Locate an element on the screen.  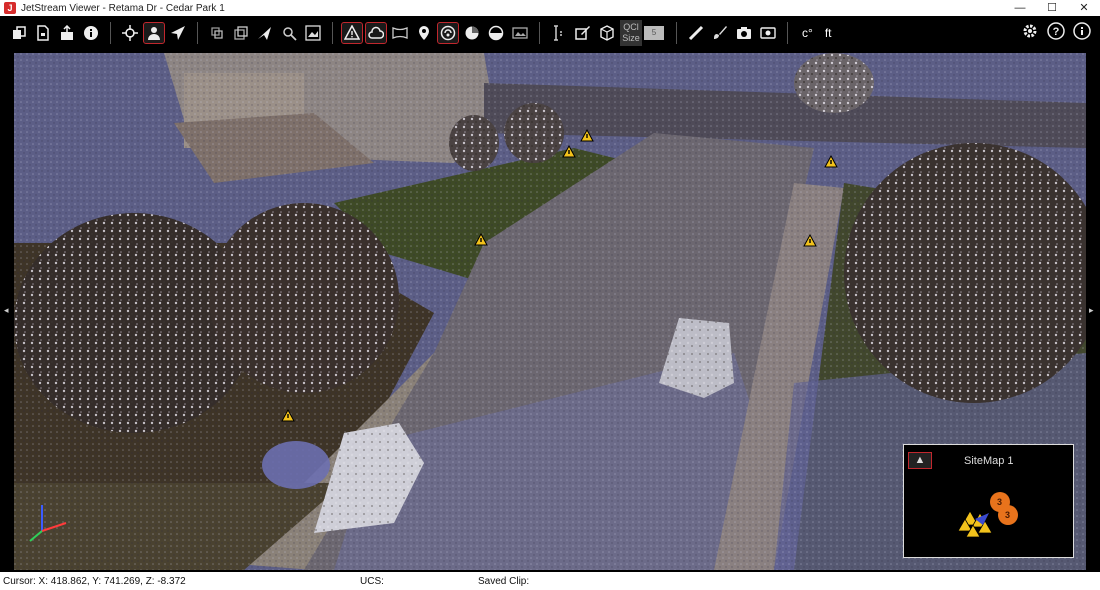
cube-icon is located at coordinates (607, 33).